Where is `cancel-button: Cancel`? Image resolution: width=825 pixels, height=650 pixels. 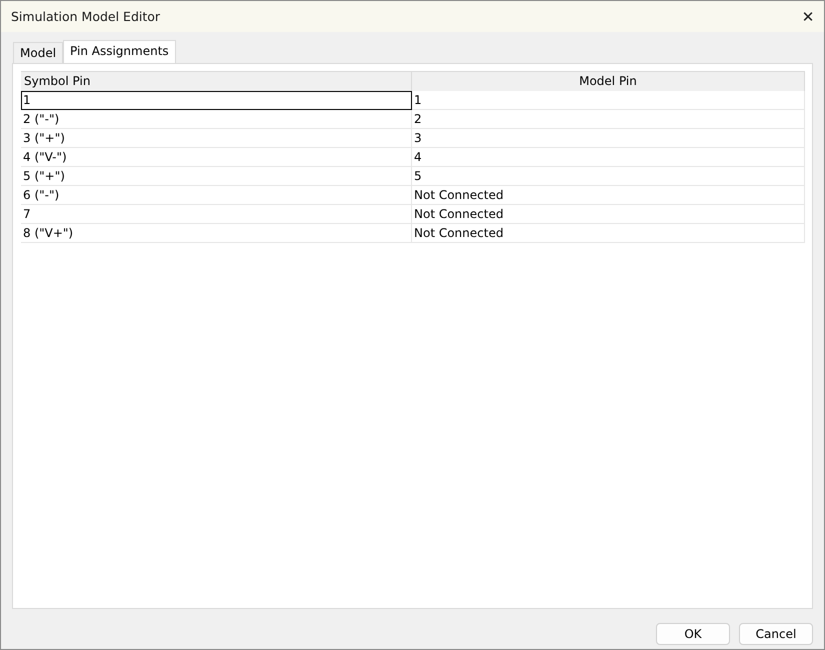 cancel-button: Cancel is located at coordinates (776, 634).